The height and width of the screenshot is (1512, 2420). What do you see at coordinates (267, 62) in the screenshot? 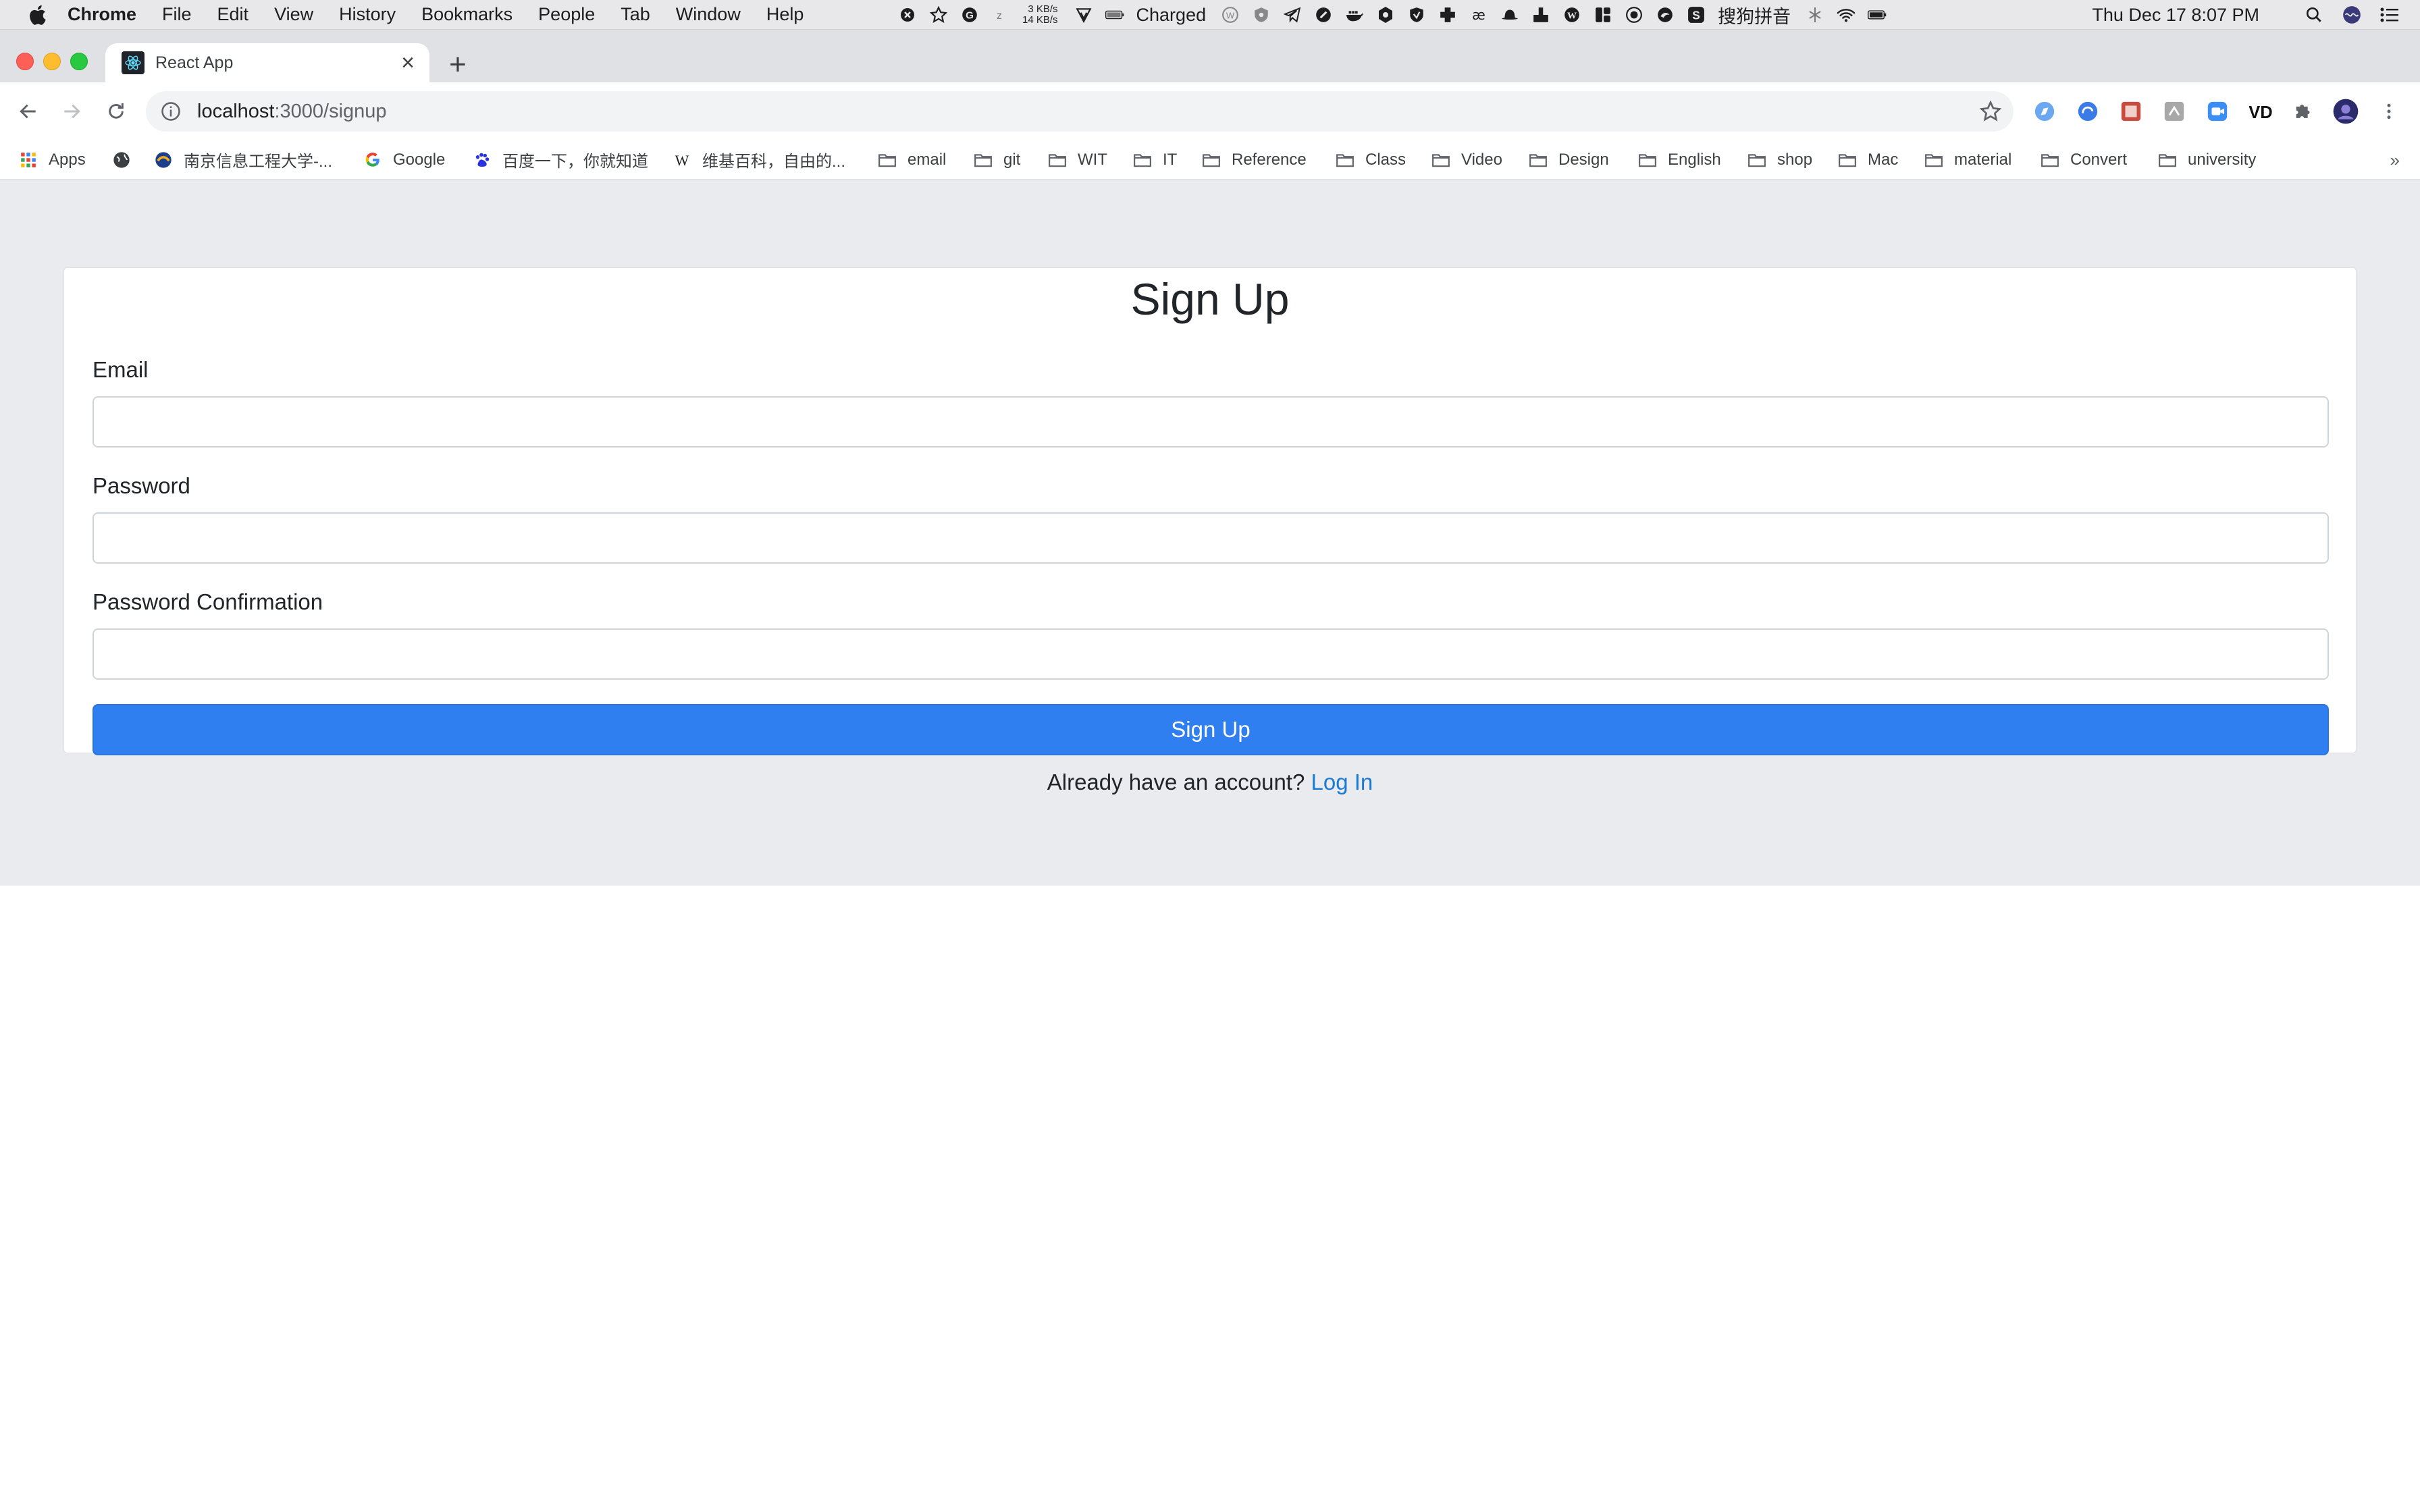
I see `browser-tab-active: React App ×` at bounding box center [267, 62].